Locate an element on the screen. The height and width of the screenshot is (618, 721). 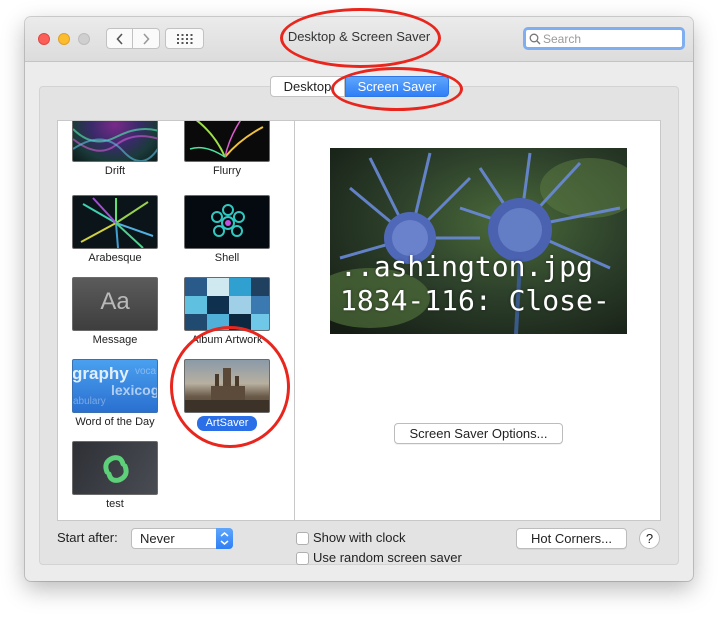
show-with-clock-label: Show with clock is located at coordinates (359, 537).